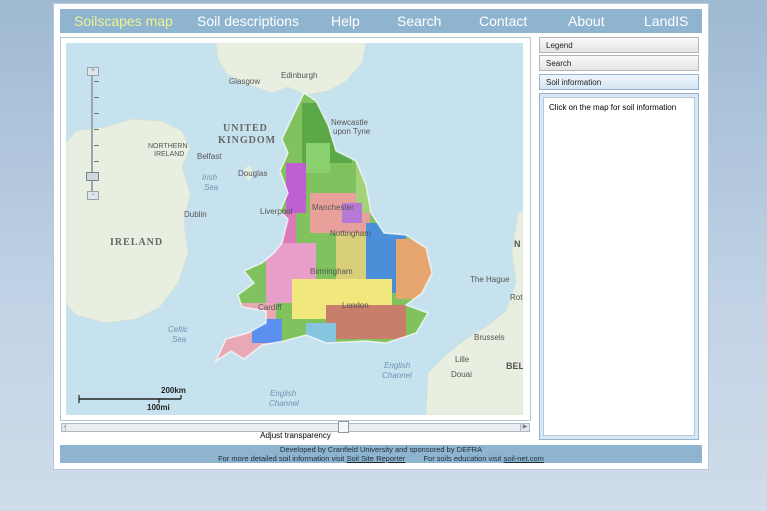 The width and height of the screenshot is (767, 511). What do you see at coordinates (299, 75) in the screenshot?
I see `map-label-edinburgh: Edinburgh` at bounding box center [299, 75].